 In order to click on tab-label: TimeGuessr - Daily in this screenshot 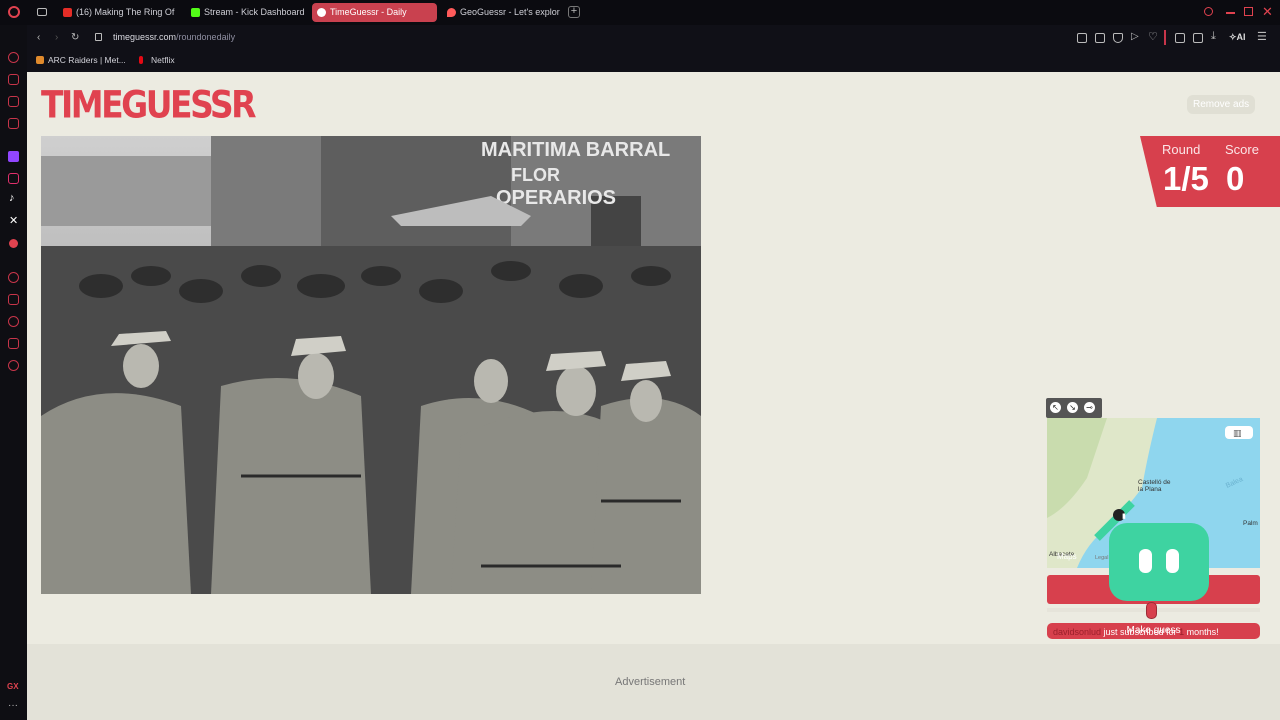, I will do `click(368, 12)`.